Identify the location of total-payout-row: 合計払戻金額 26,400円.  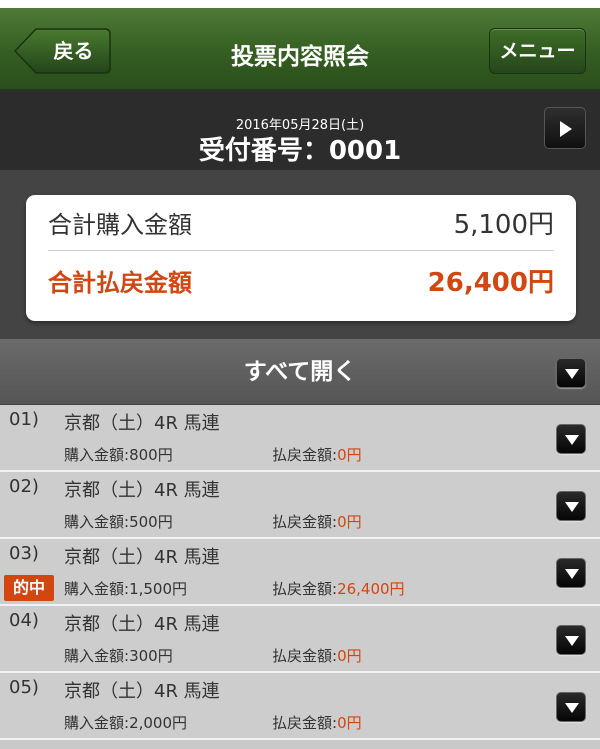
(301, 283).